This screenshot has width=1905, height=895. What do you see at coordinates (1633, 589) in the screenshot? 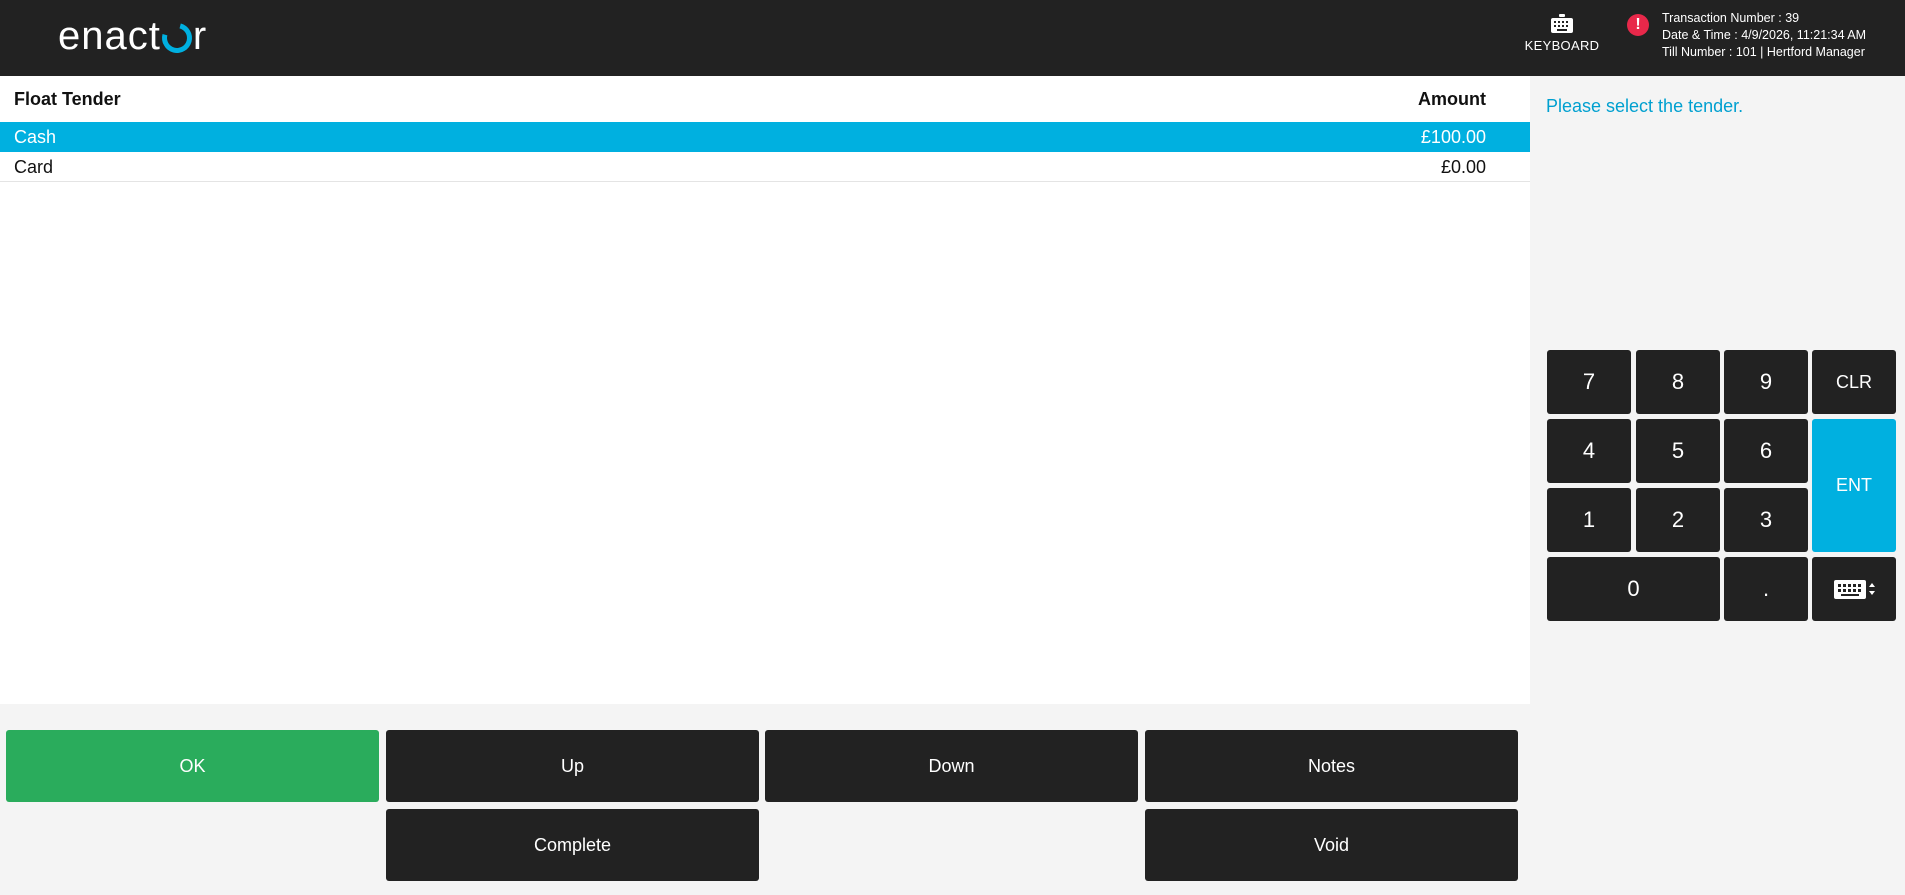
I see `key-0: 0` at bounding box center [1633, 589].